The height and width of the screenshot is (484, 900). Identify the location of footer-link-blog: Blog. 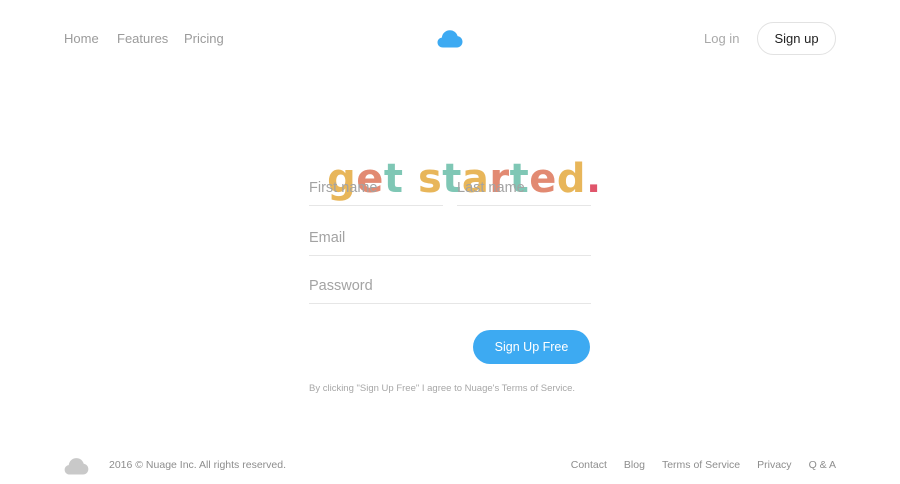
(634, 465).